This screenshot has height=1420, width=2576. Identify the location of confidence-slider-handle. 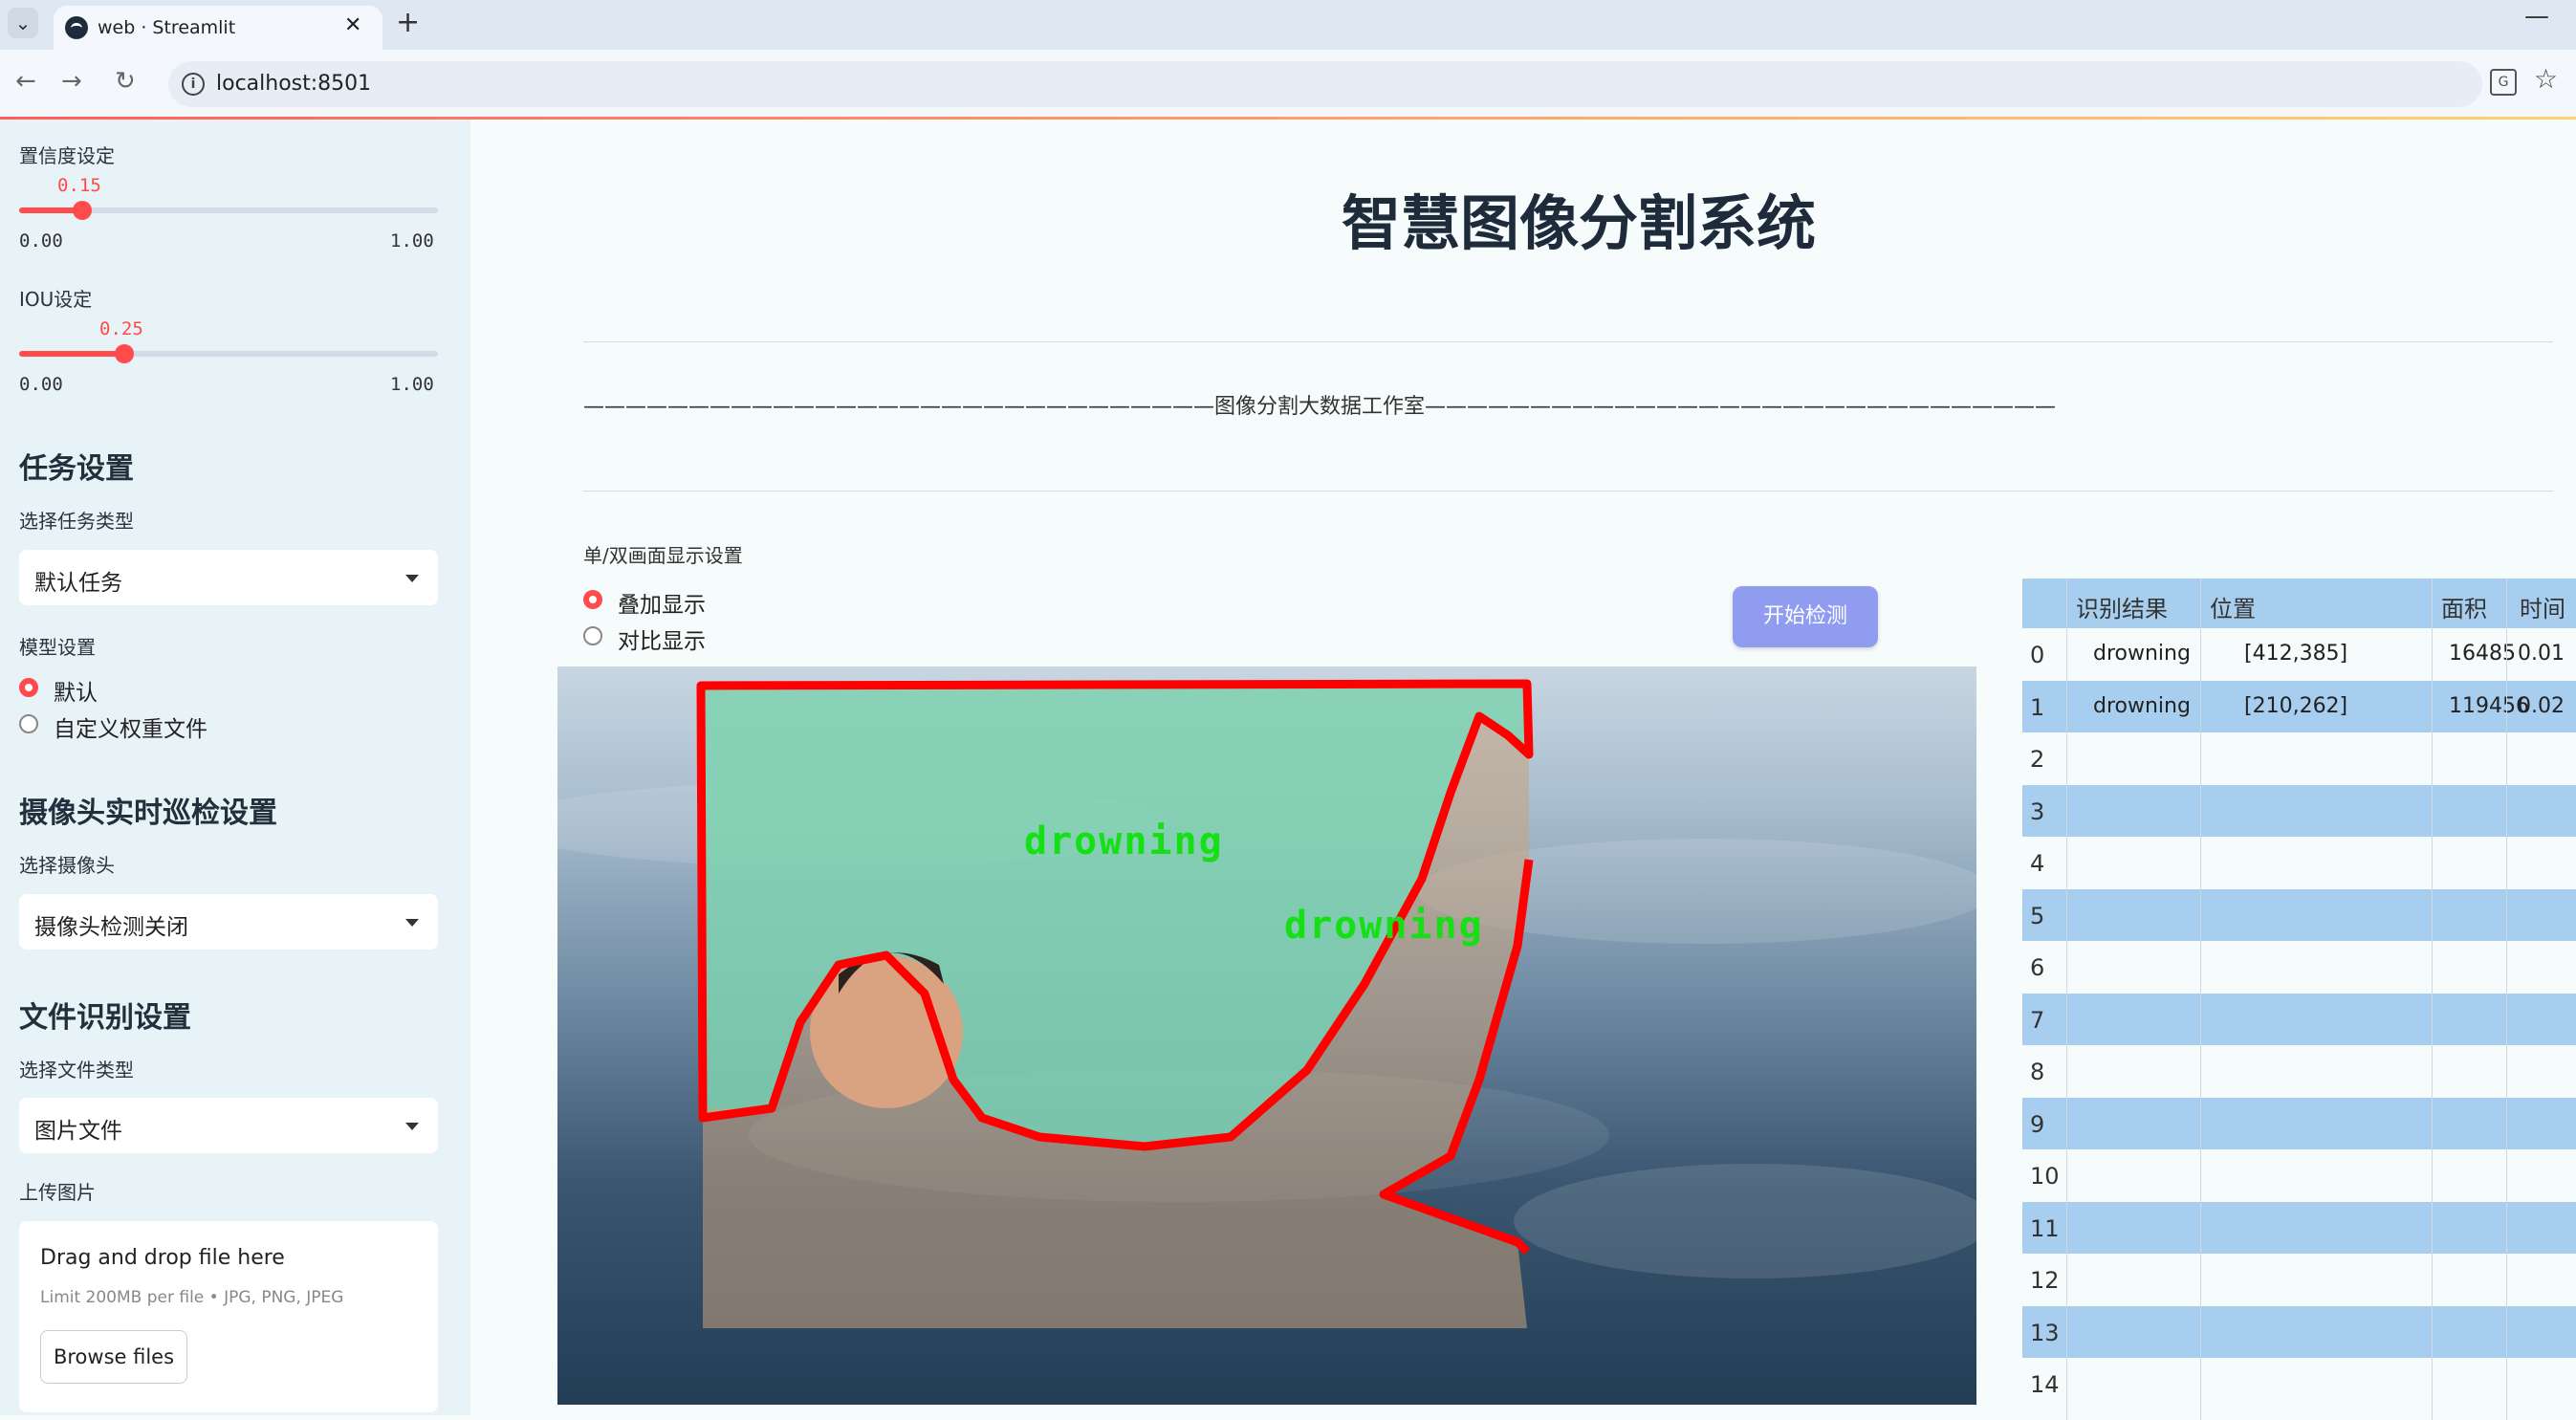
(82, 210).